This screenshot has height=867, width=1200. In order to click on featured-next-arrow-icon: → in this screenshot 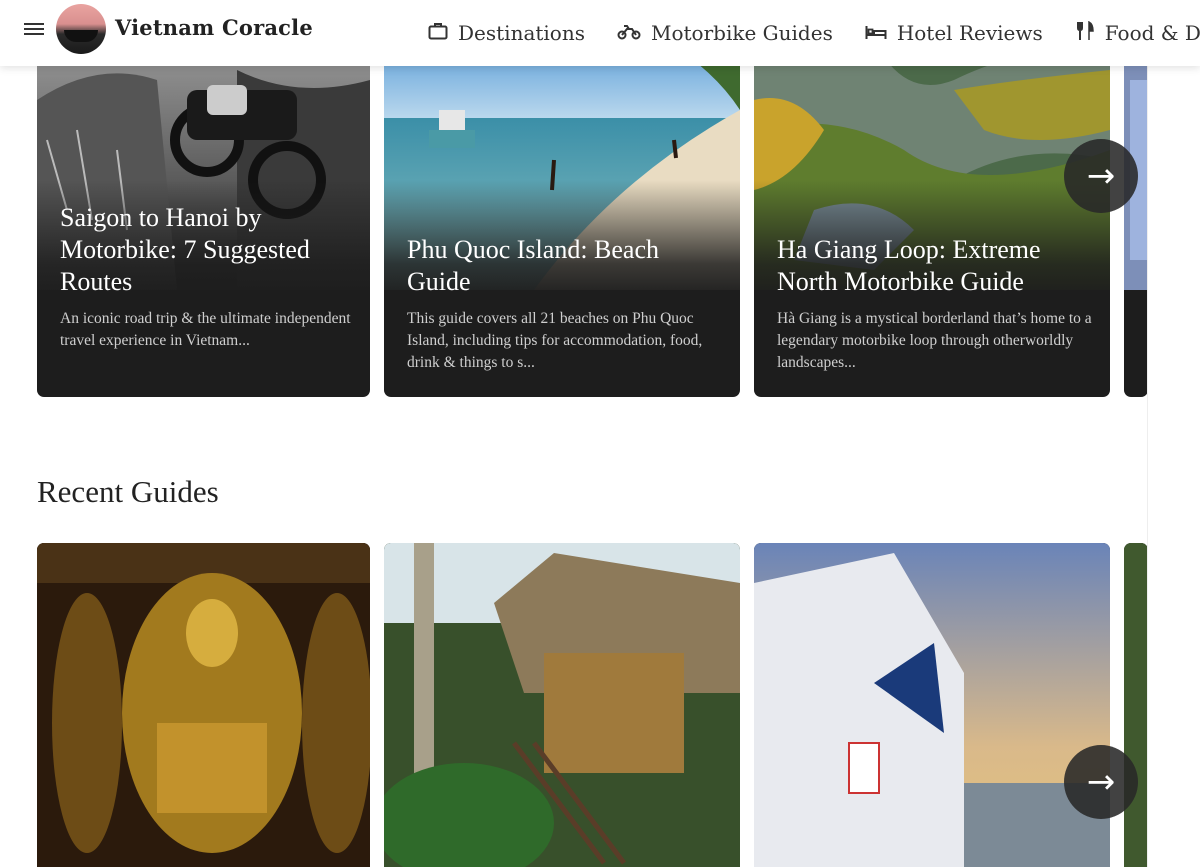, I will do `click(1101, 176)`.